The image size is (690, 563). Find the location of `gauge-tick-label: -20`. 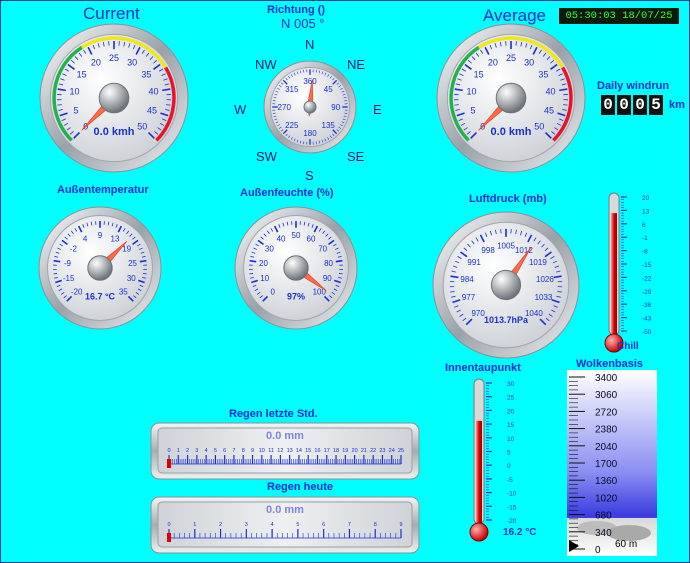

gauge-tick-label: -20 is located at coordinates (77, 291).